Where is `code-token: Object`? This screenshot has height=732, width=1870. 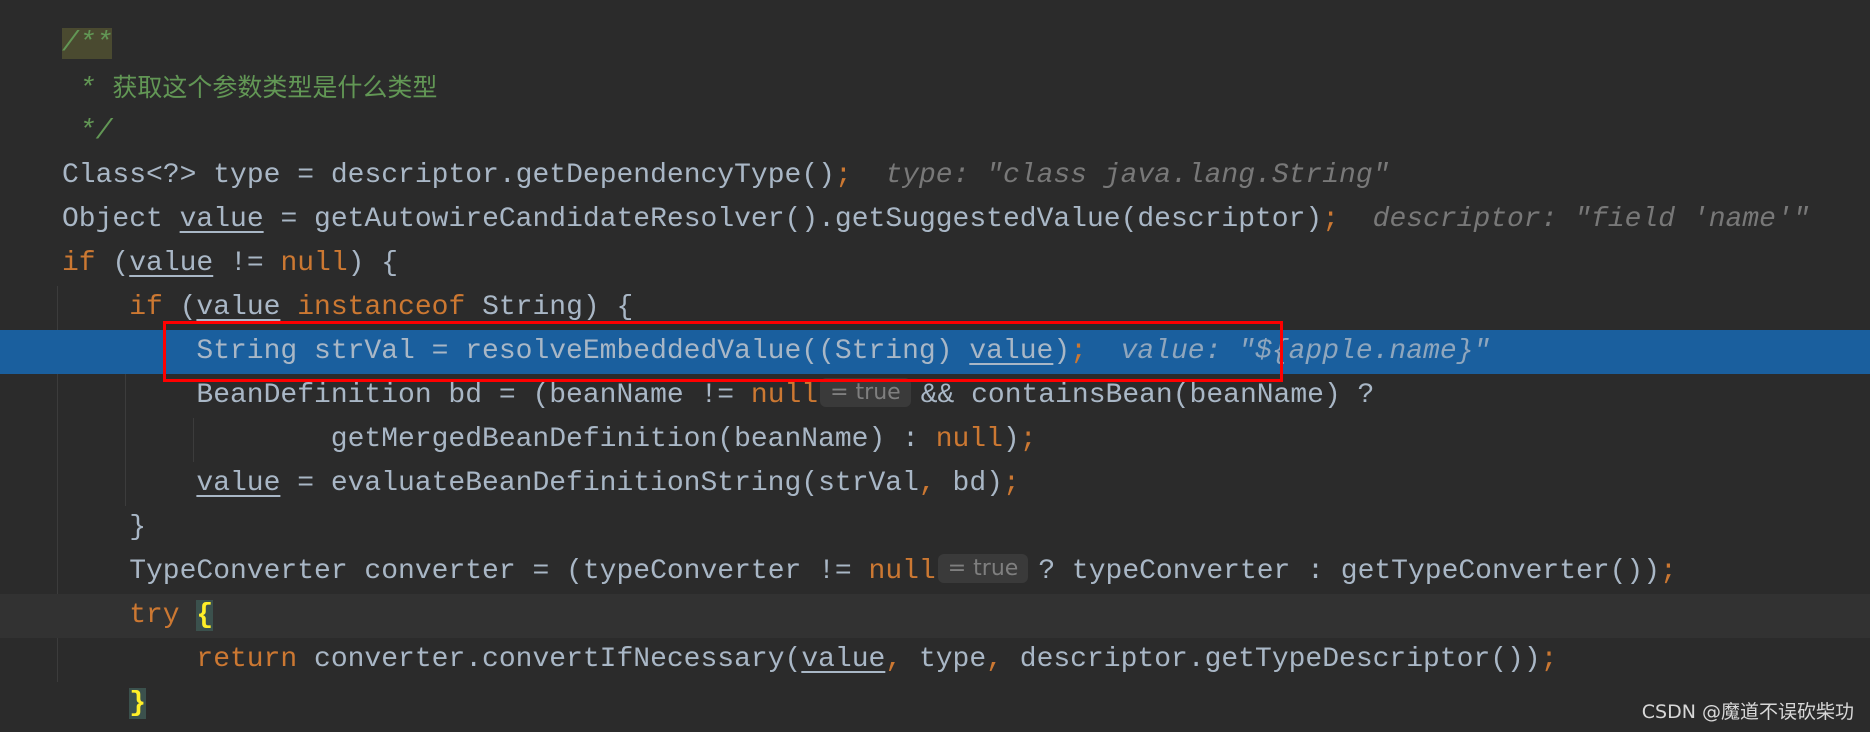 code-token: Object is located at coordinates (121, 219).